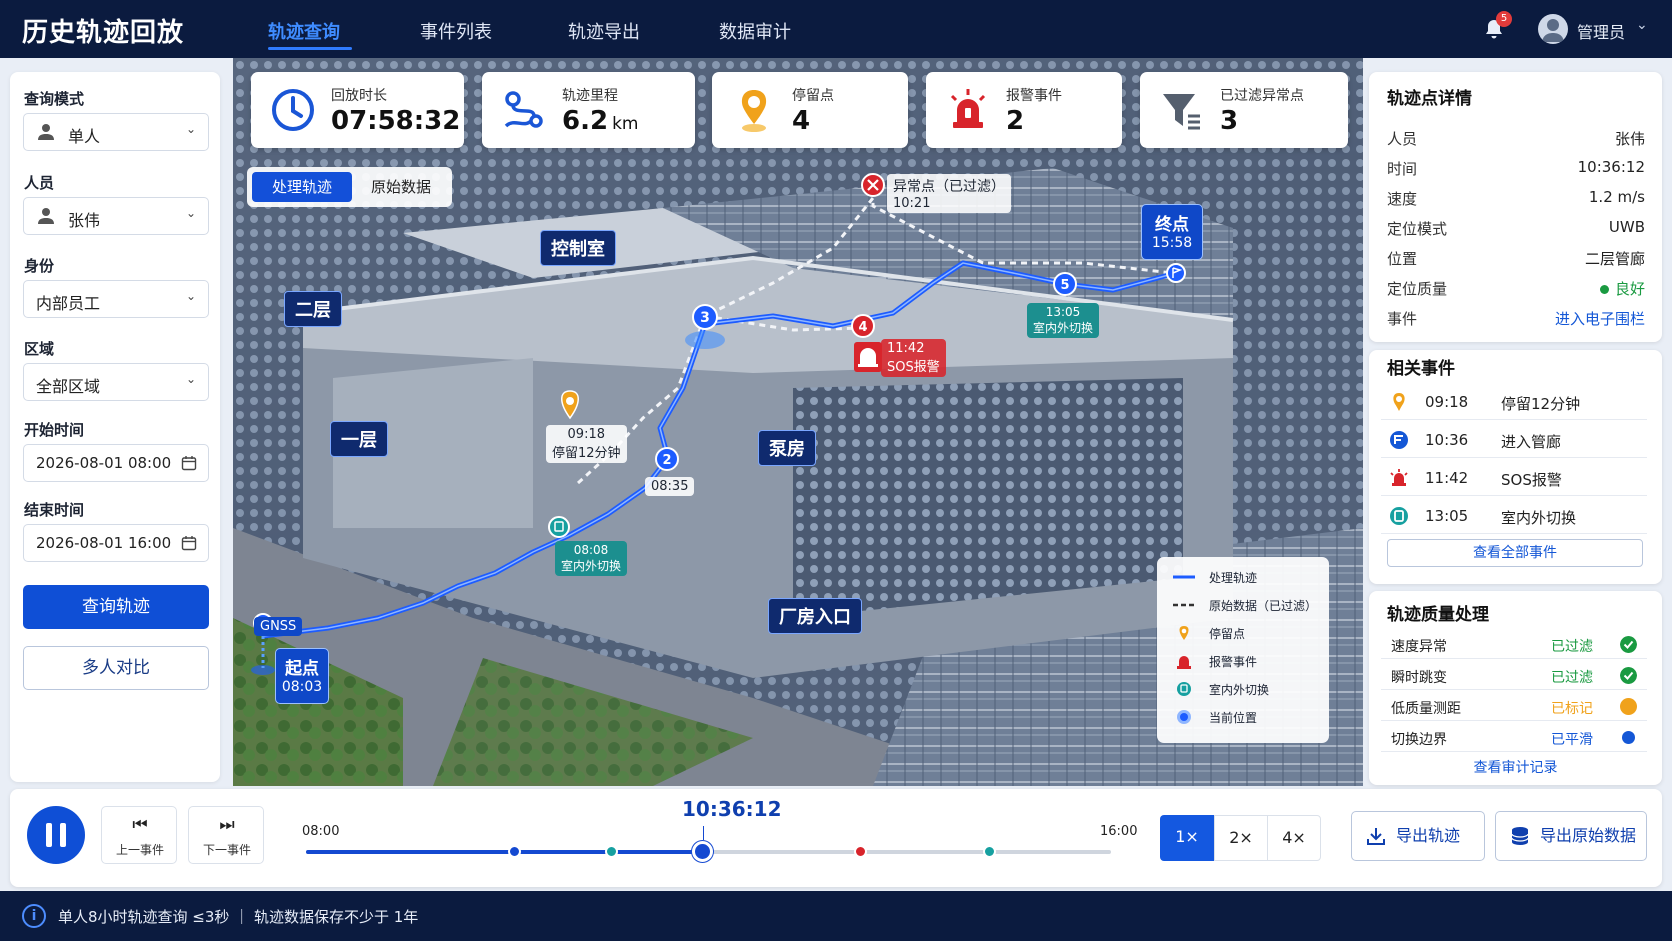 Image resolution: width=1672 pixels, height=941 pixels. I want to click on user-name: 管理员, so click(1601, 31).